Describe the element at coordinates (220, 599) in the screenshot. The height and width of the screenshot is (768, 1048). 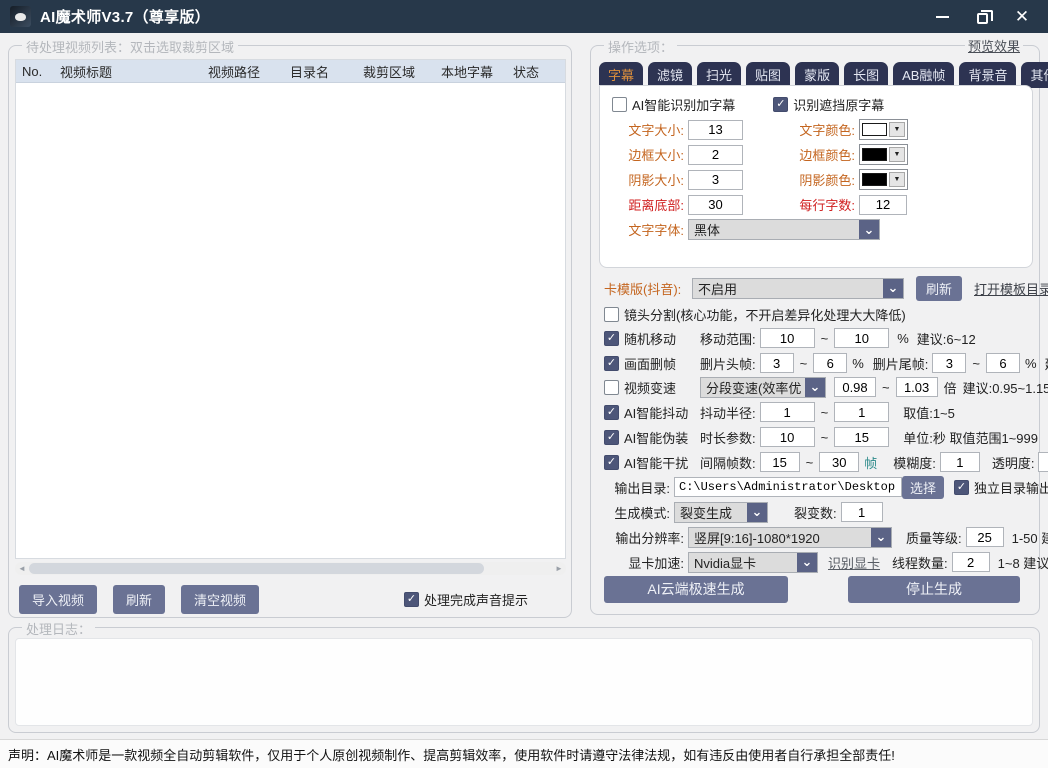
I see `clear-videos-button: 清空视频` at that location.